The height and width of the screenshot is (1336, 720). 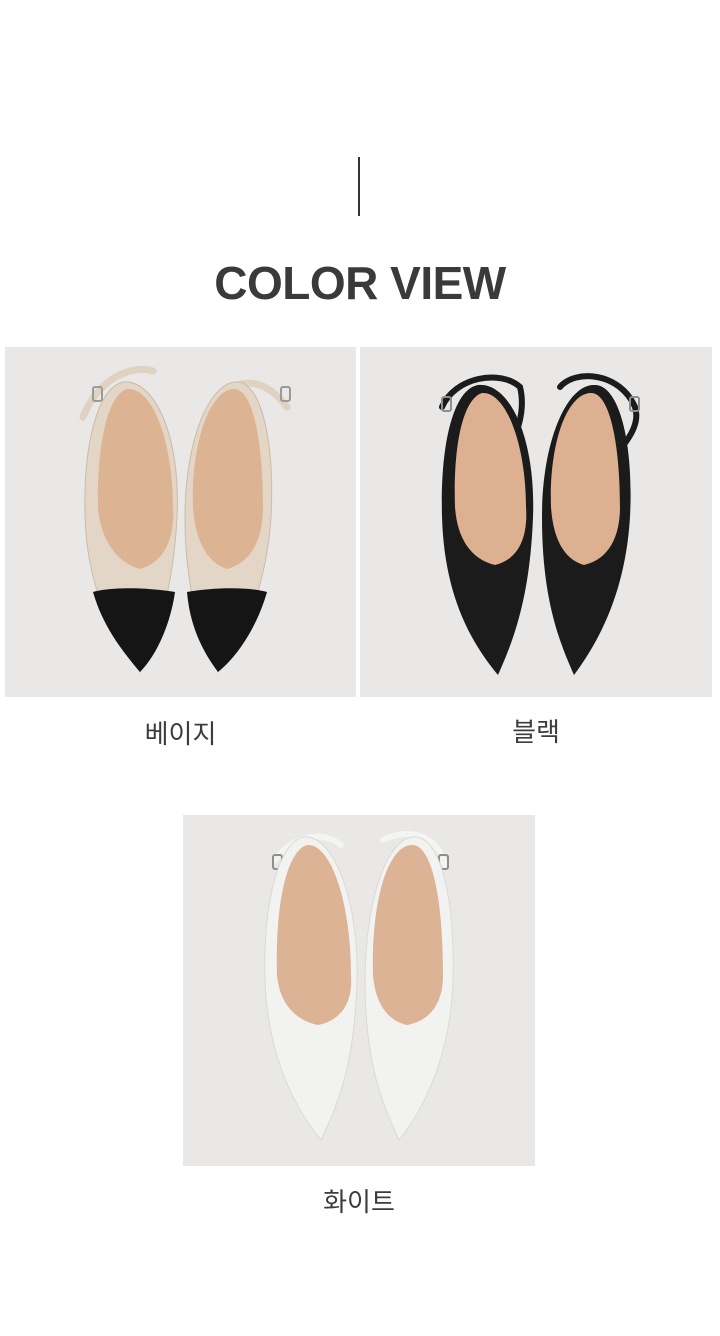 What do you see at coordinates (185, 519) in the screenshot?
I see `beige-slingback-shoes-photo` at bounding box center [185, 519].